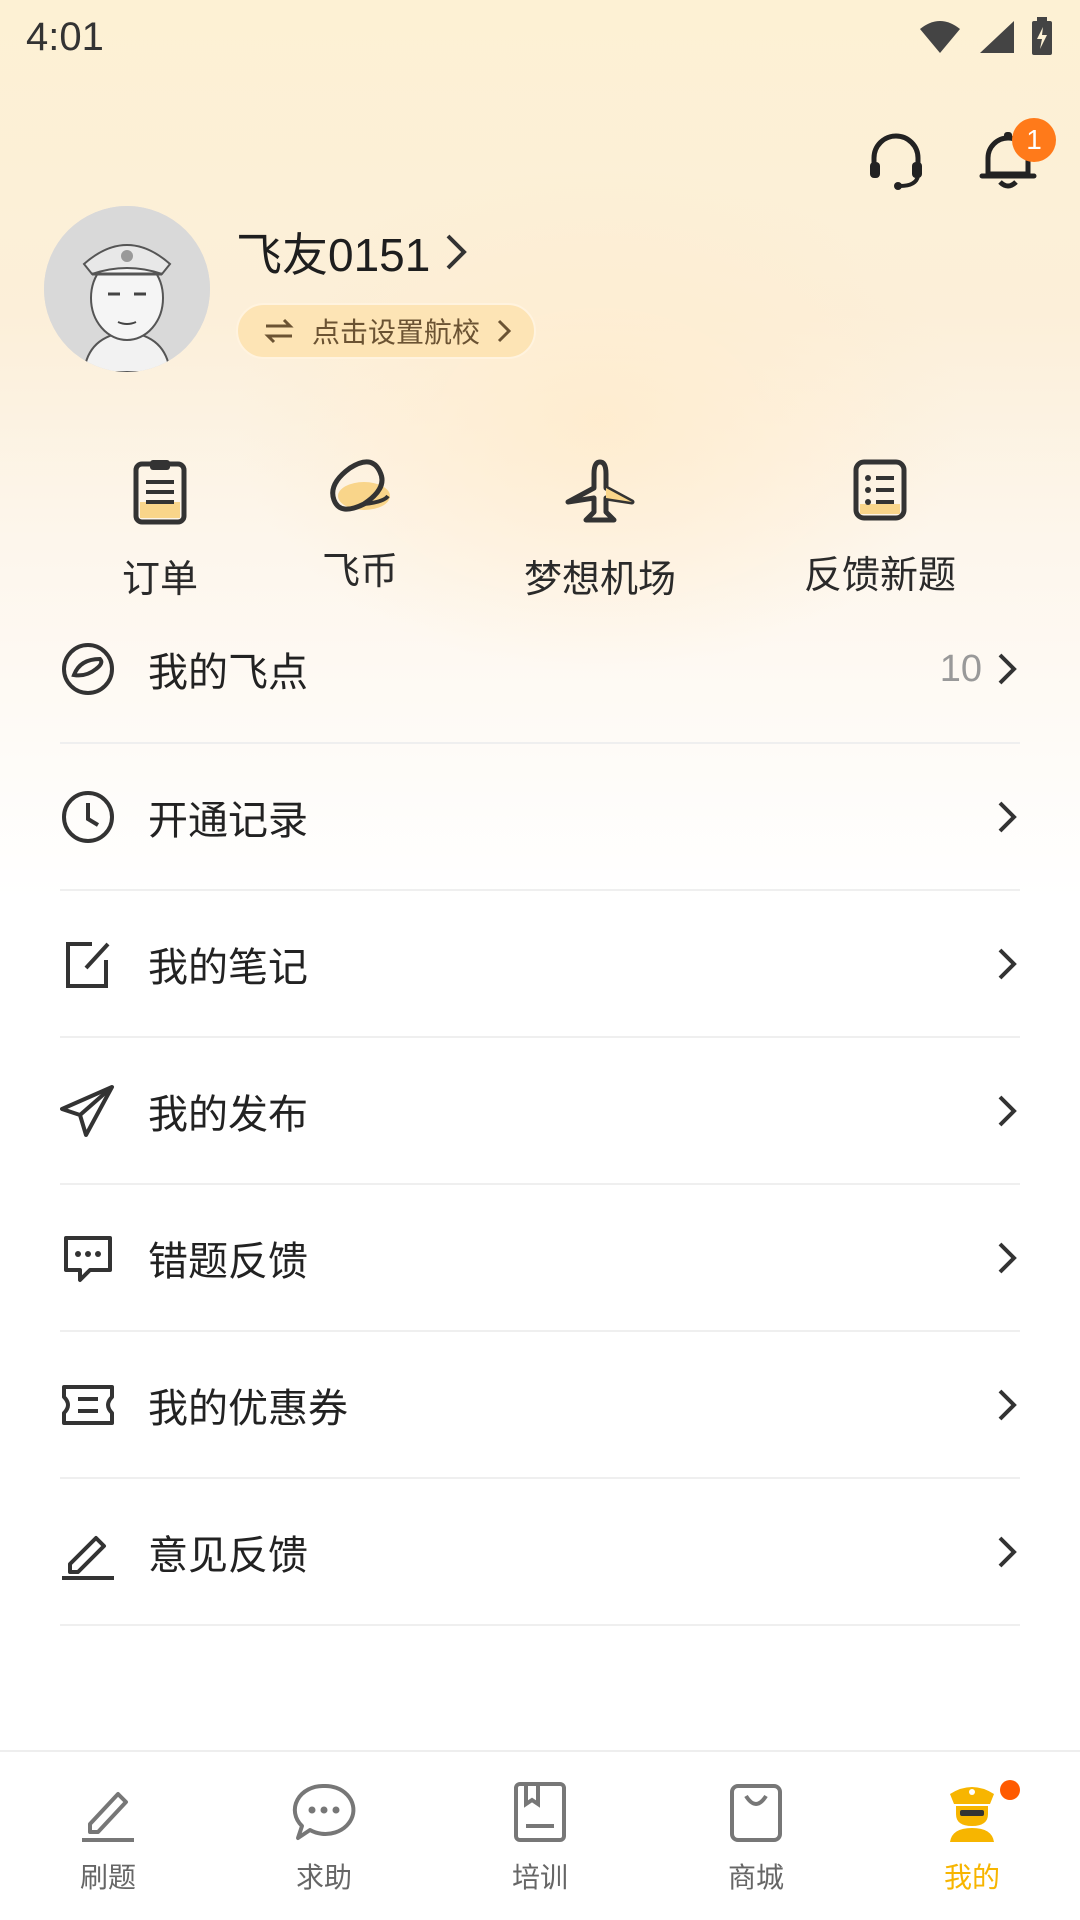 This screenshot has width=1080, height=1920. Describe the element at coordinates (755, 1877) in the screenshot. I see `tab-label: 商城` at that location.